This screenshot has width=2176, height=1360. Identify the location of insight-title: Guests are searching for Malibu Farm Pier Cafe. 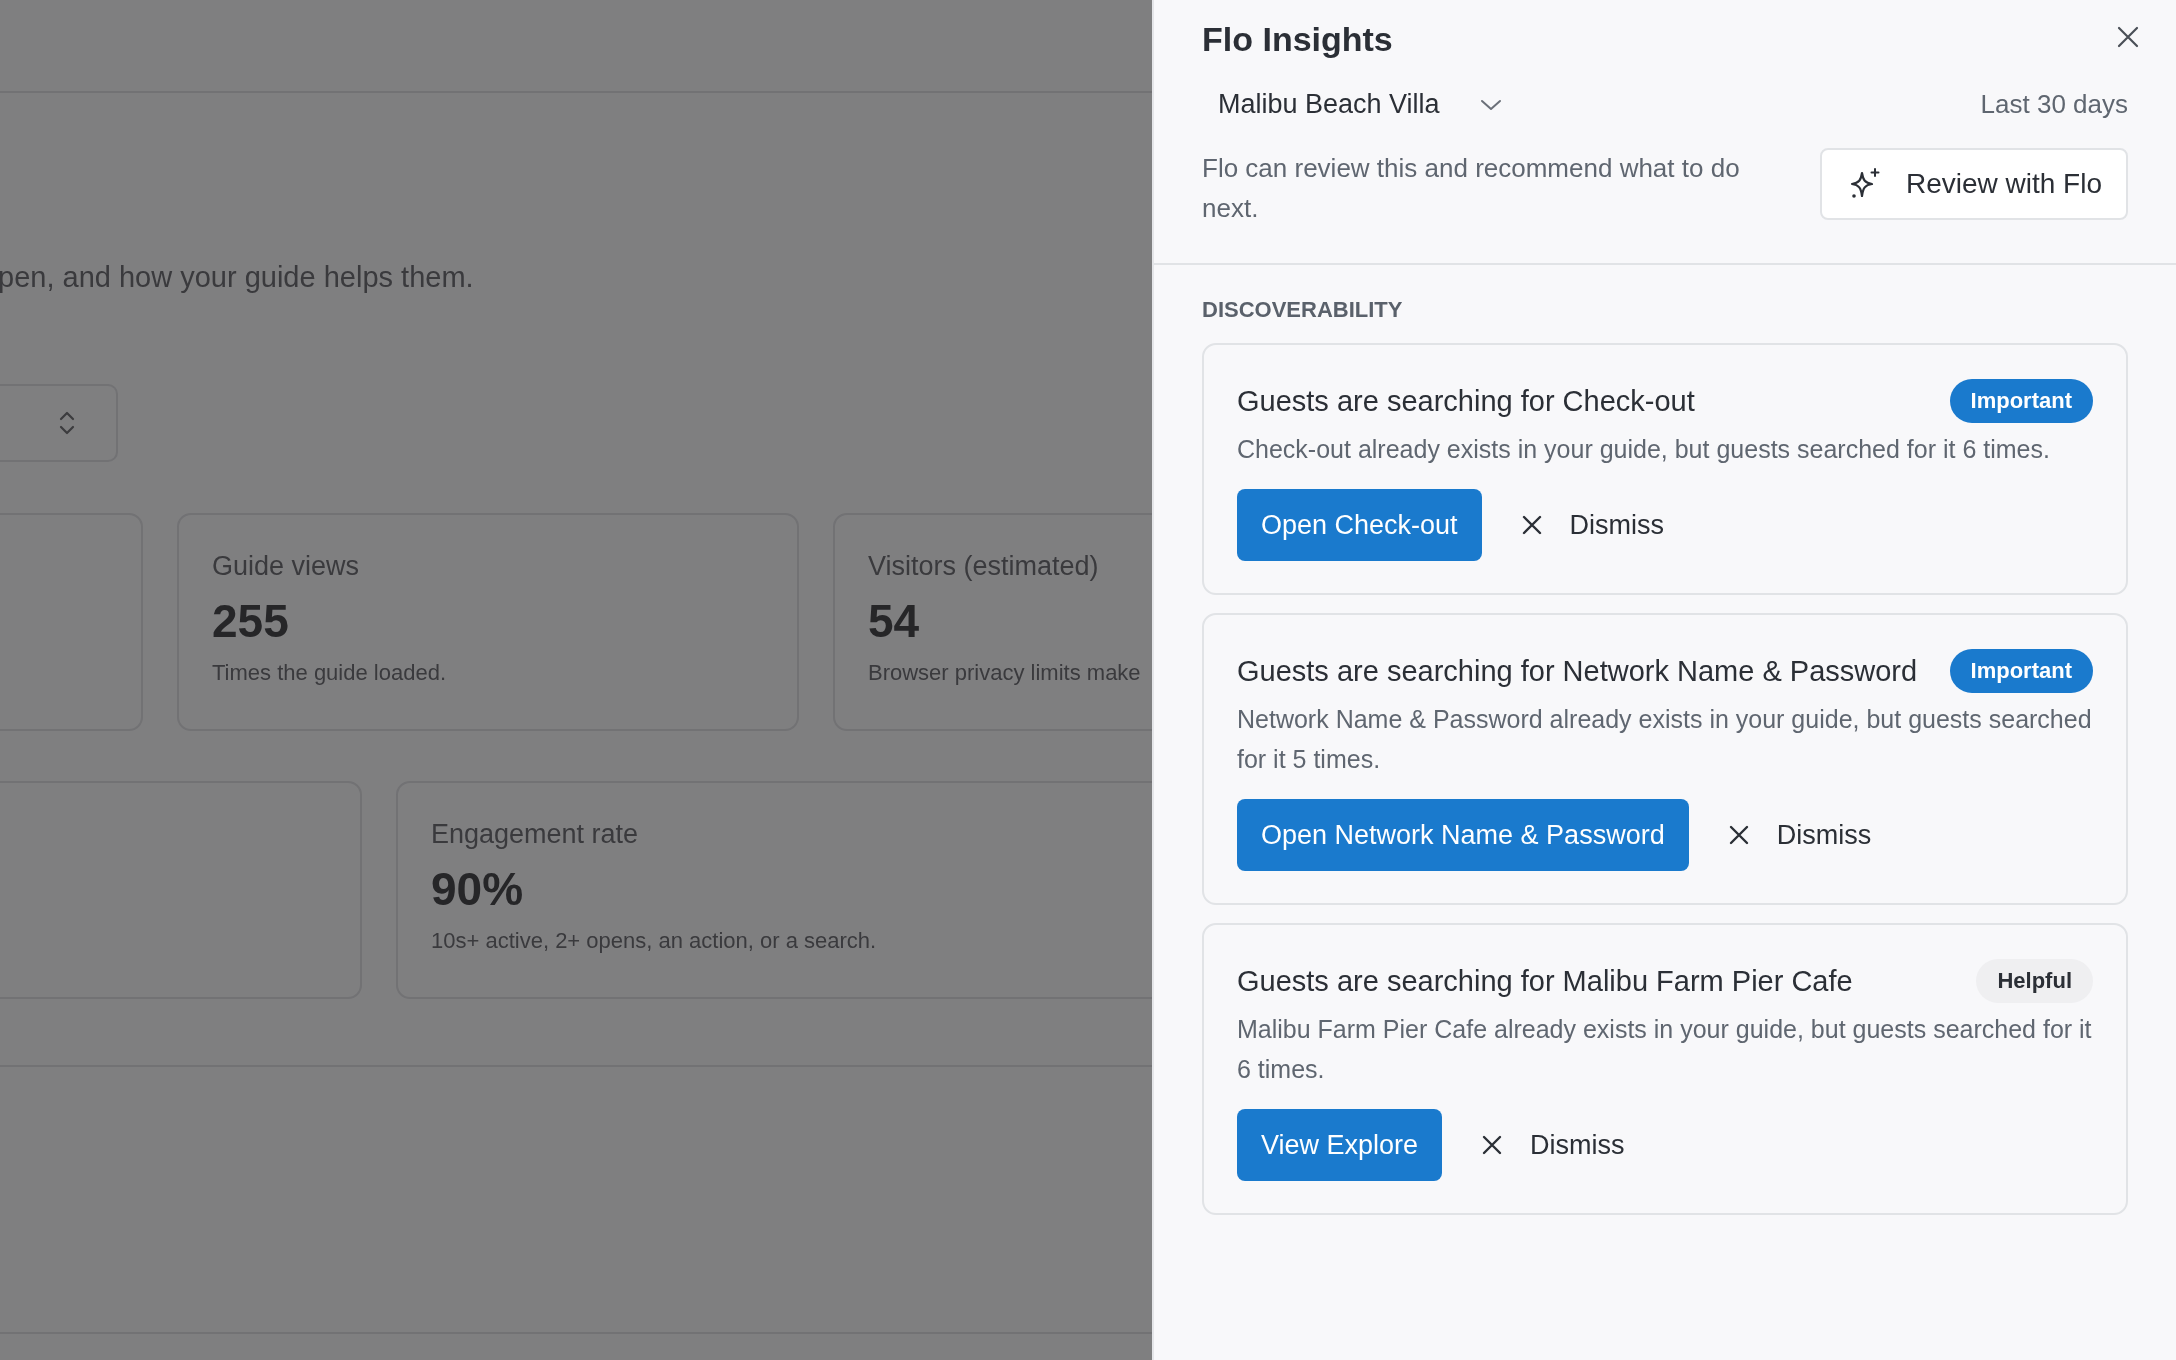
(1545, 981).